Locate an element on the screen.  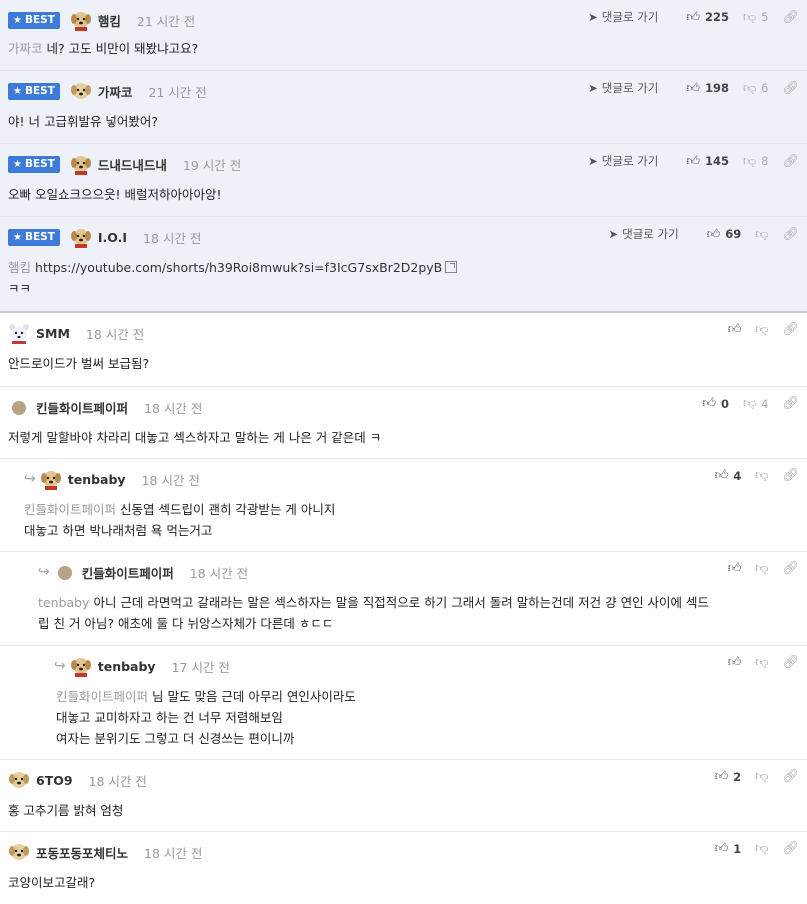
downvote-button: 👎︎ 6 is located at coordinates (756, 88).